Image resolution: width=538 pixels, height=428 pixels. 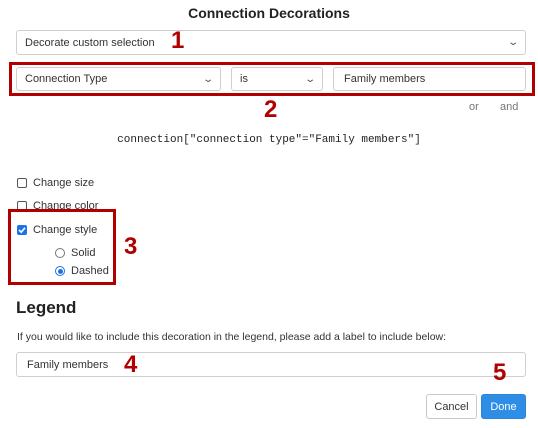 What do you see at coordinates (269, 13) in the screenshot?
I see `dialog-title: Connection Decorations` at bounding box center [269, 13].